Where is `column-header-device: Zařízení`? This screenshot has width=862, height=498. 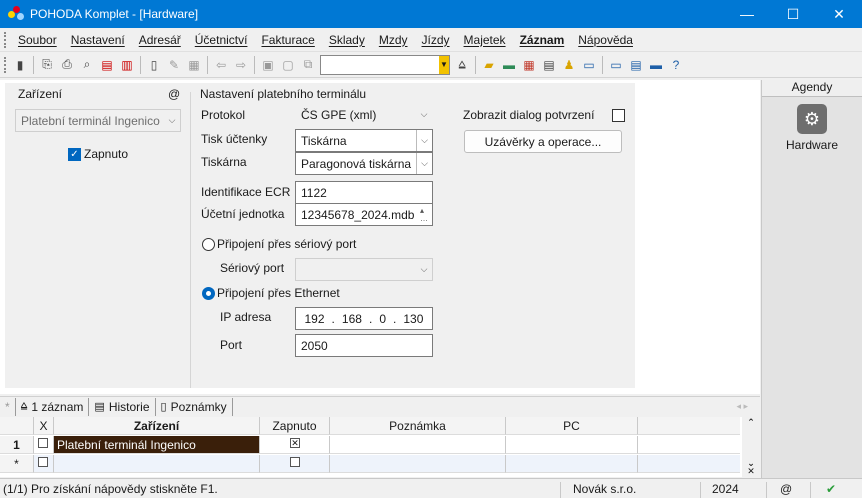
column-header-device: Zařízení is located at coordinates (157, 426).